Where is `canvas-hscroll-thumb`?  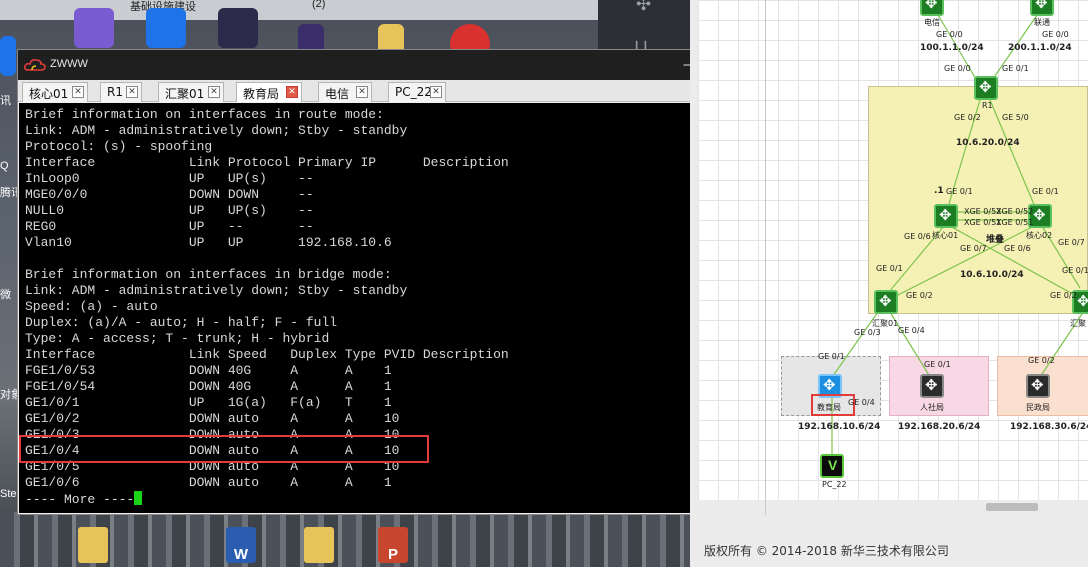
canvas-hscroll-thumb is located at coordinates (1012, 507).